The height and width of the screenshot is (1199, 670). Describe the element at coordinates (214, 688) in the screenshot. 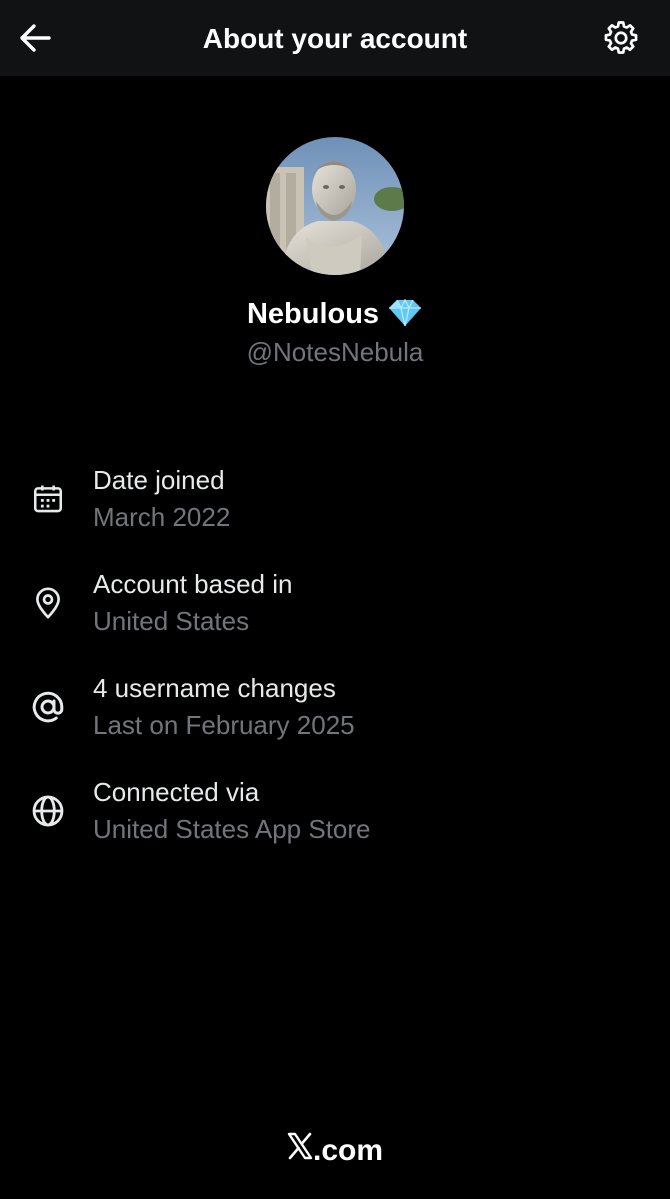

I see `username-changes-label: 4 username changes` at that location.